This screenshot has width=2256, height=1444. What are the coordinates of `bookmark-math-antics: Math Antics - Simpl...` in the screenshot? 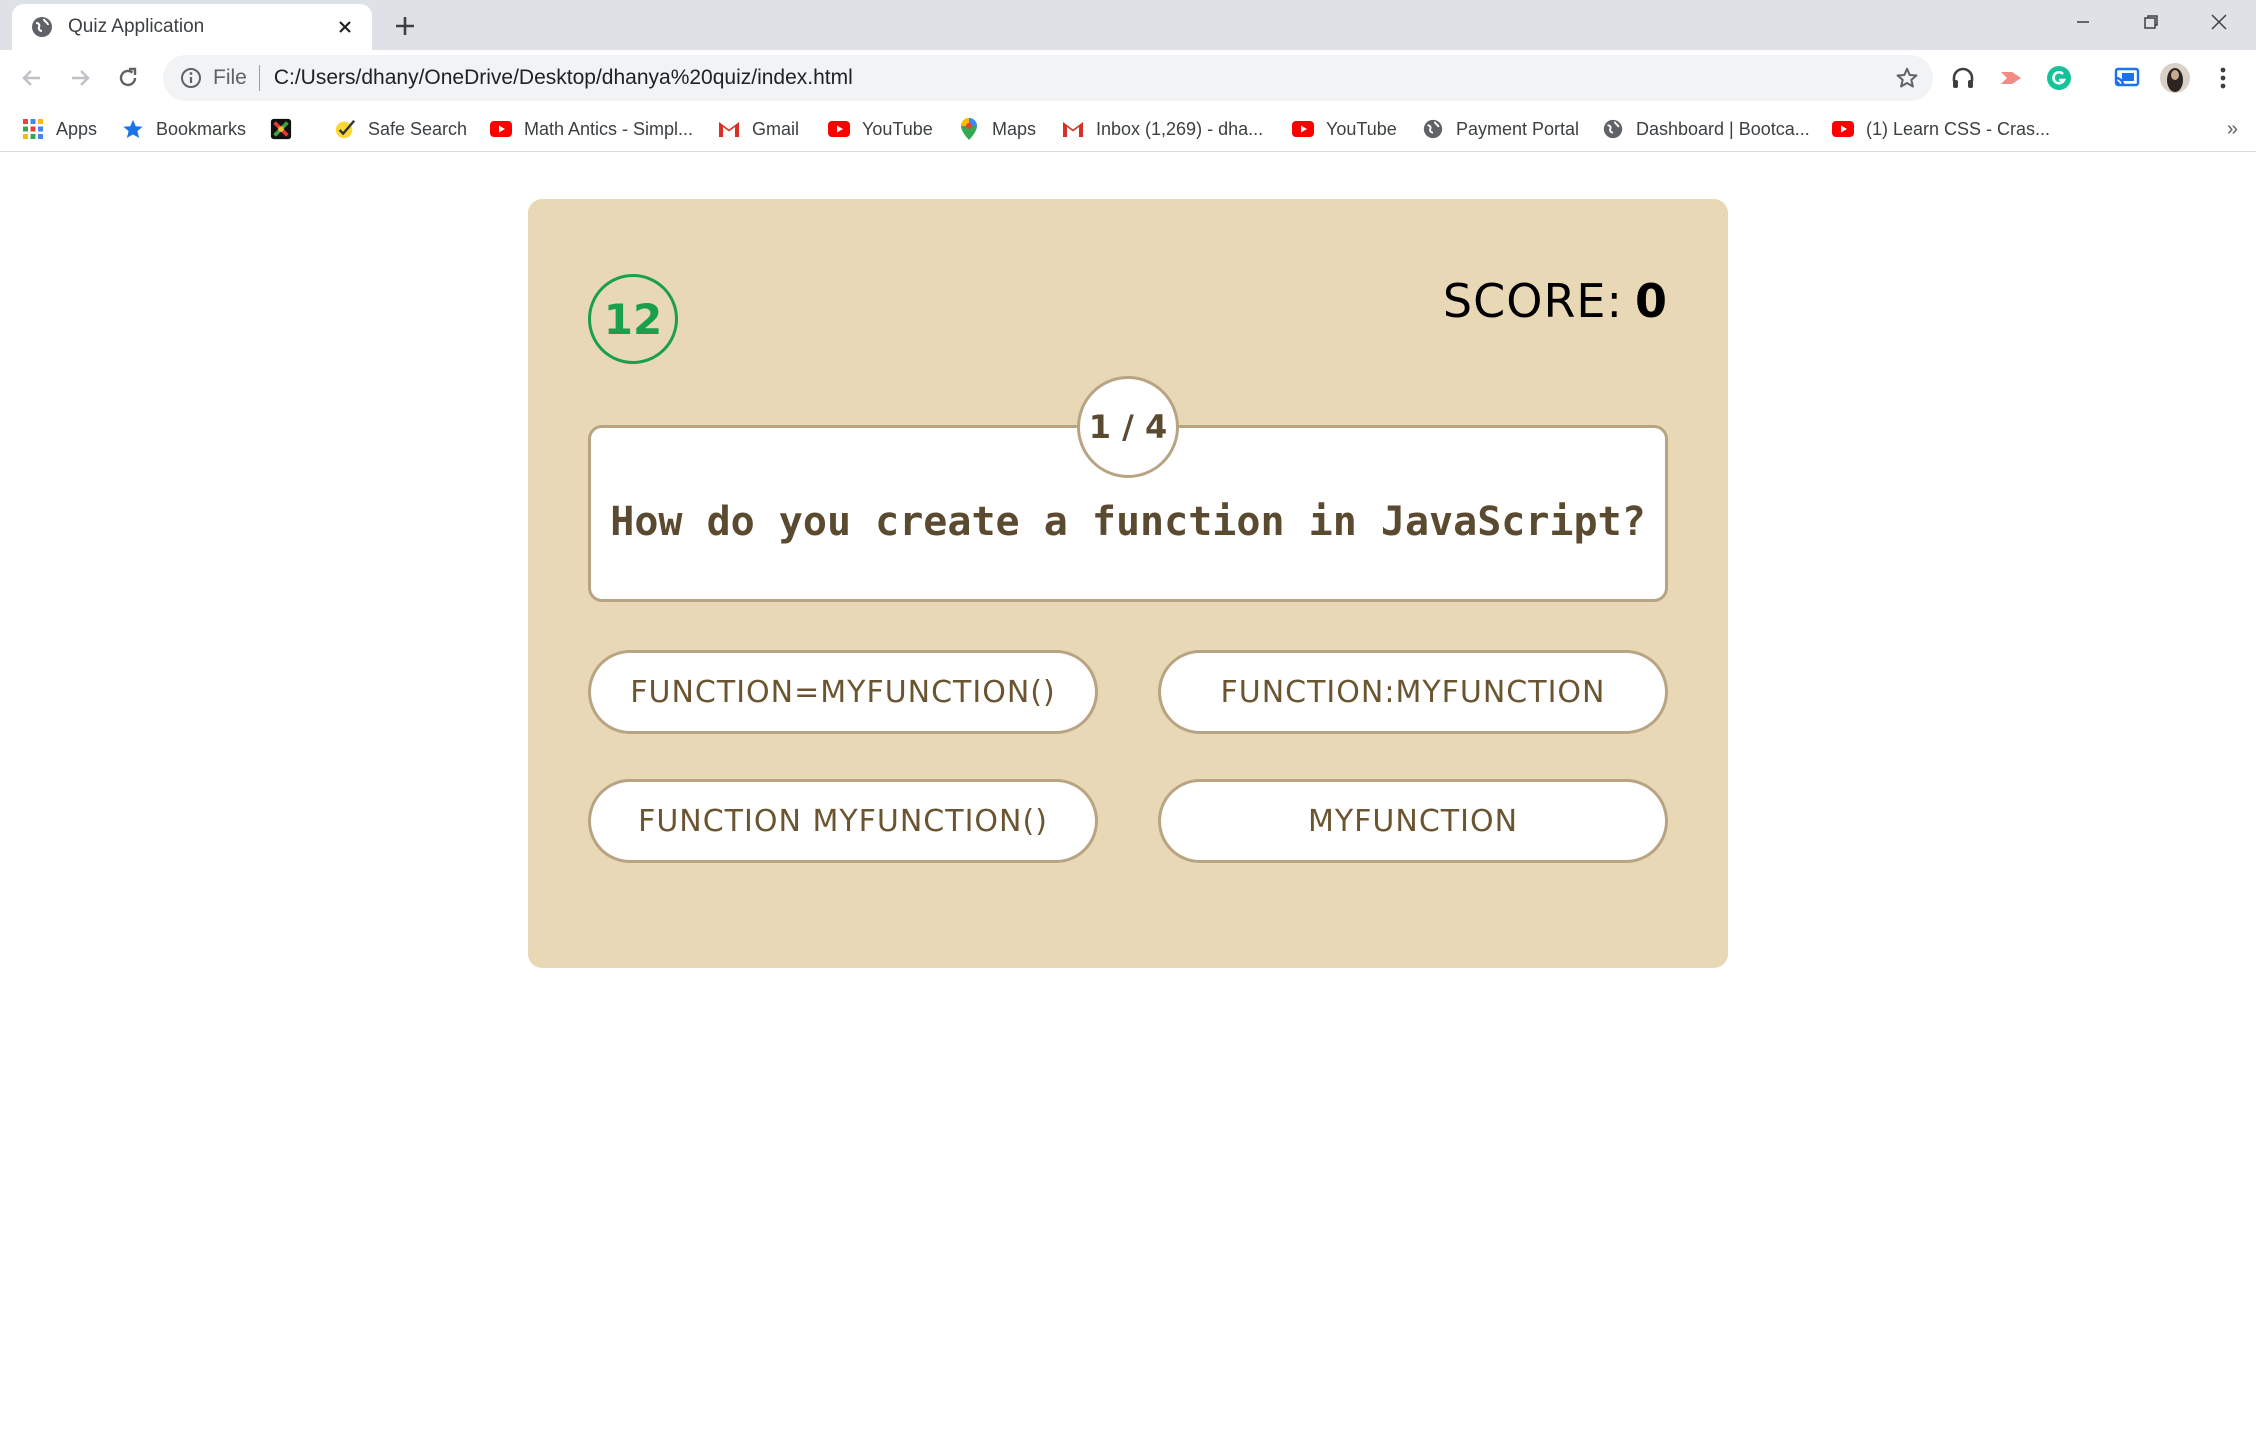 It's located at (591, 129).